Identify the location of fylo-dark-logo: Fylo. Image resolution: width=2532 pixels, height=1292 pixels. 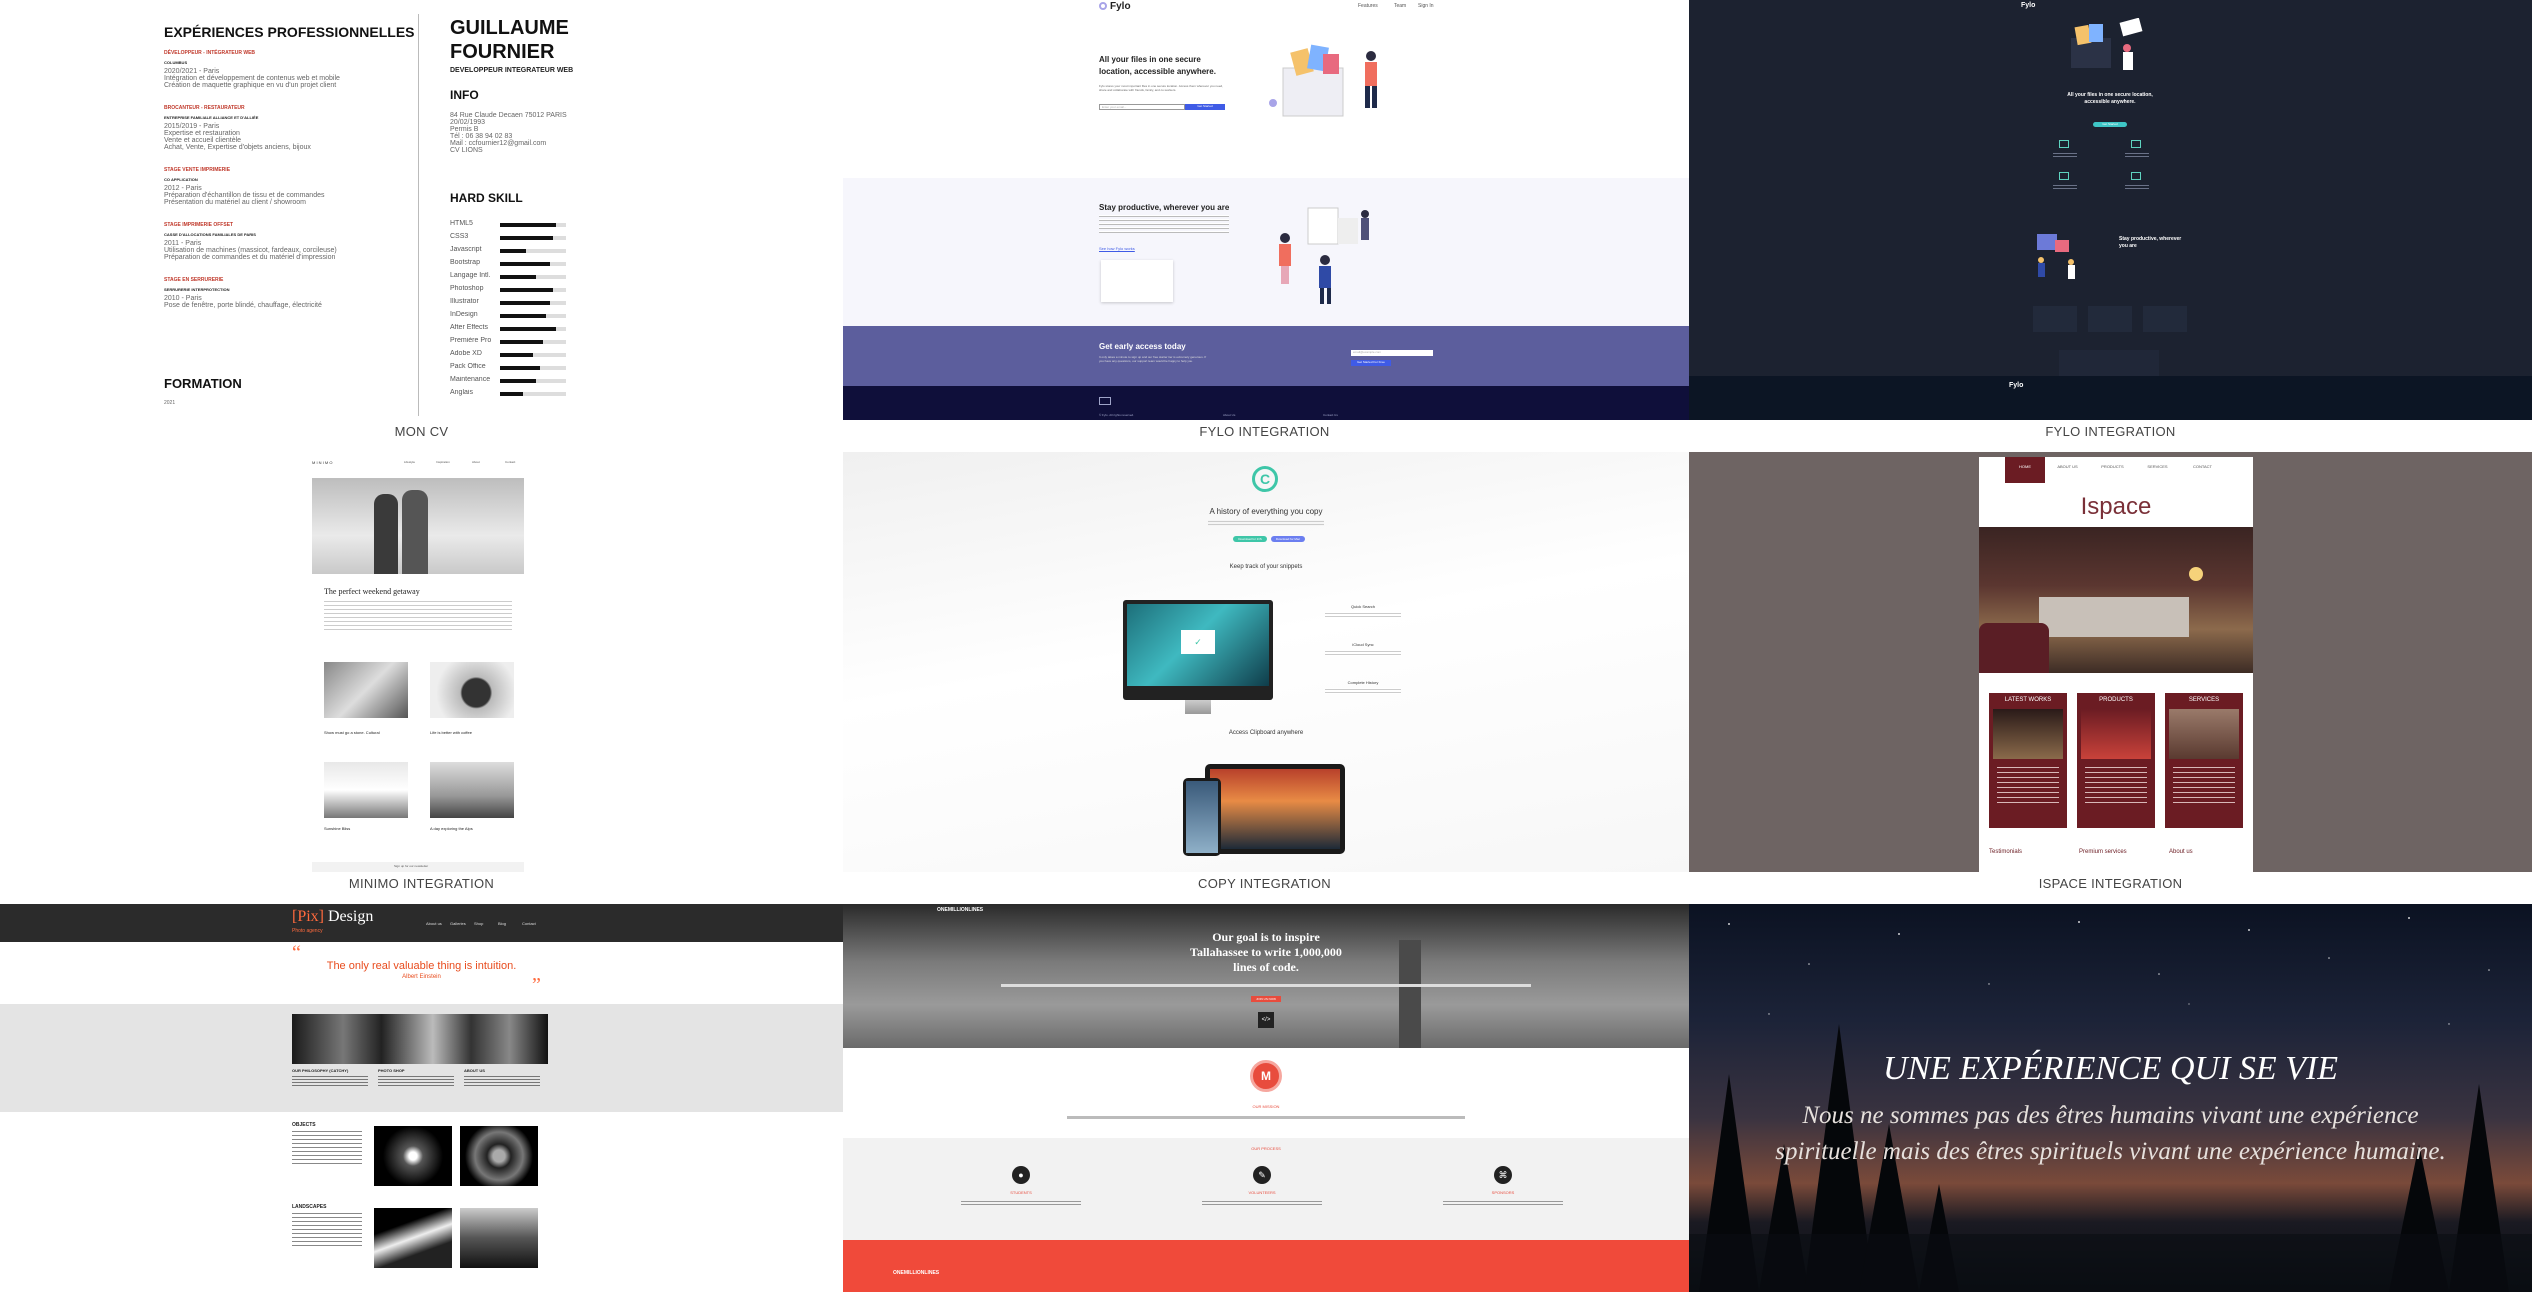
(2028, 5).